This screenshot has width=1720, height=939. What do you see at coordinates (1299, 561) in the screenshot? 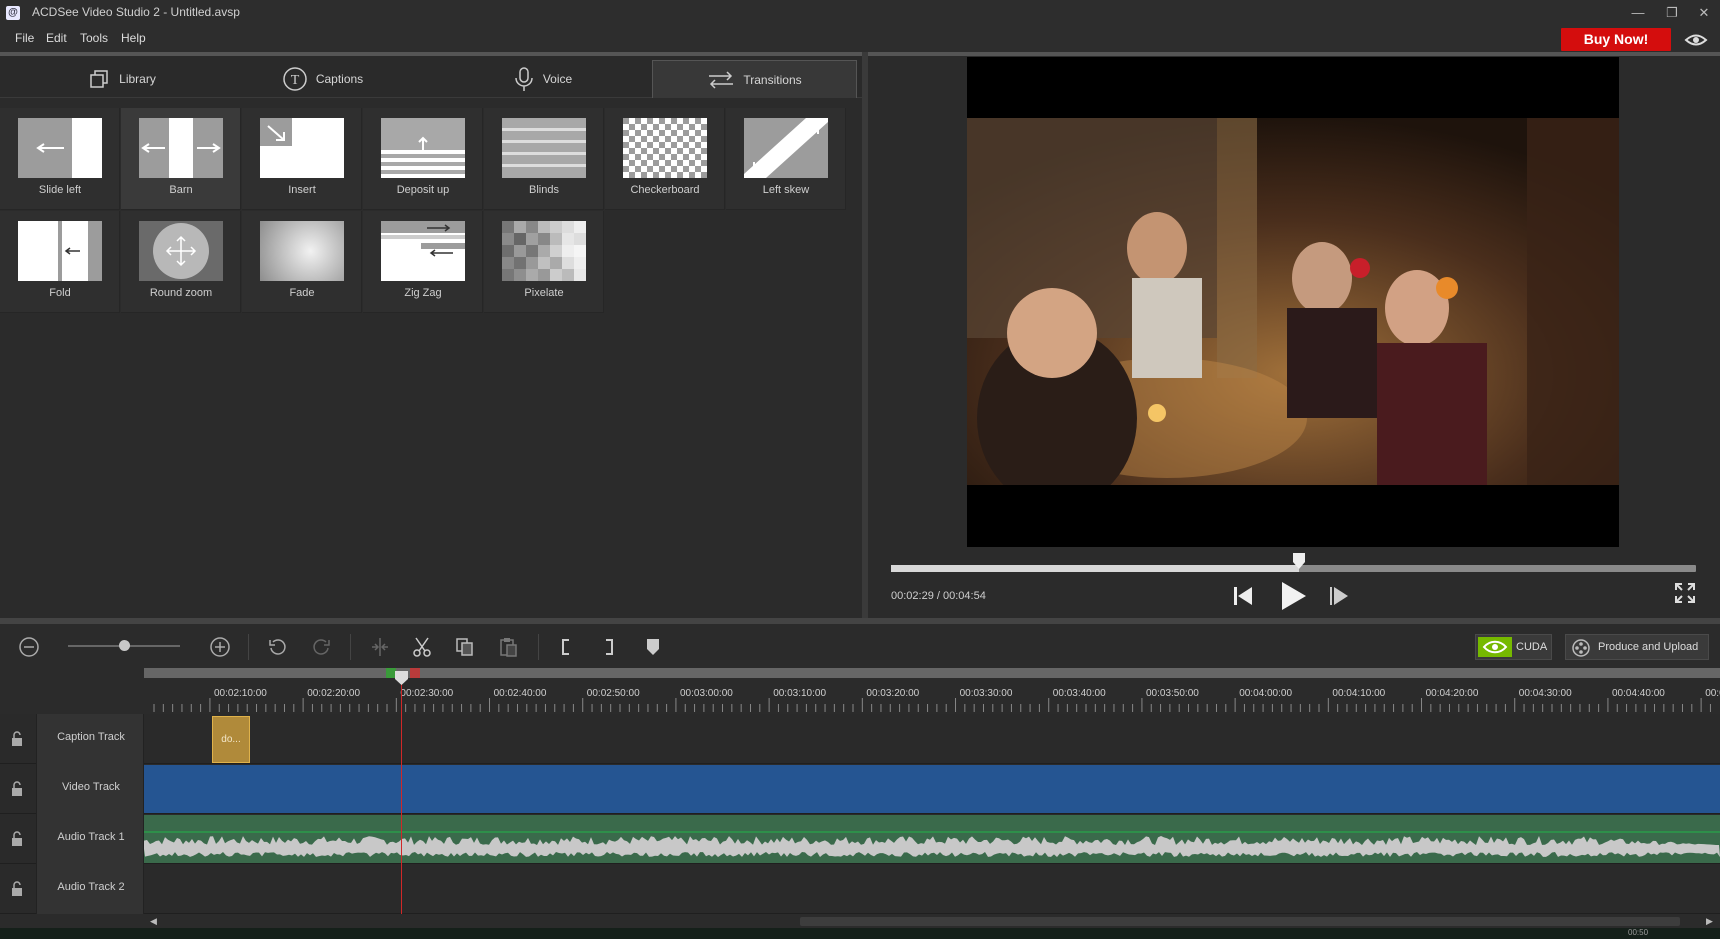
I see `scrubber-handle` at bounding box center [1299, 561].